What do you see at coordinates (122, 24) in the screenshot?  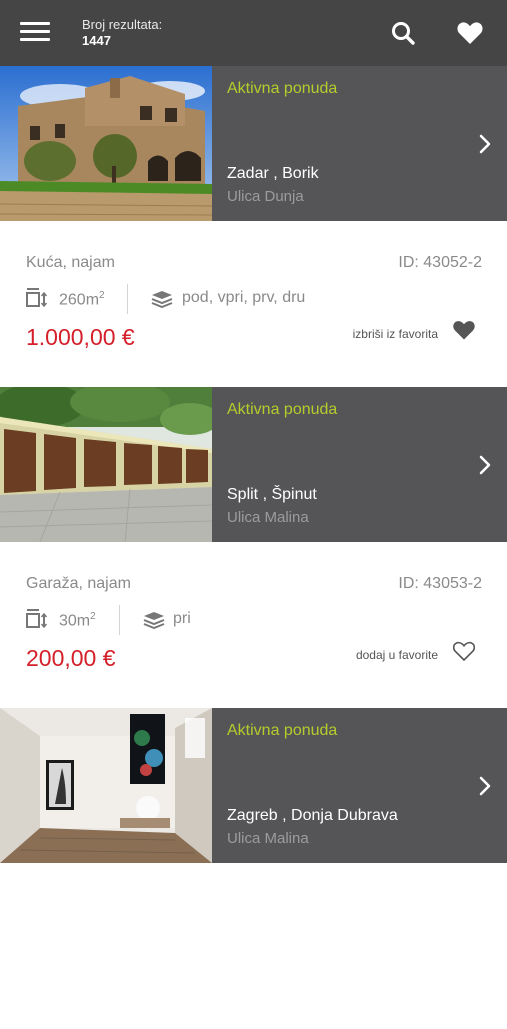 I see `results-label: Broj rezultata:` at bounding box center [122, 24].